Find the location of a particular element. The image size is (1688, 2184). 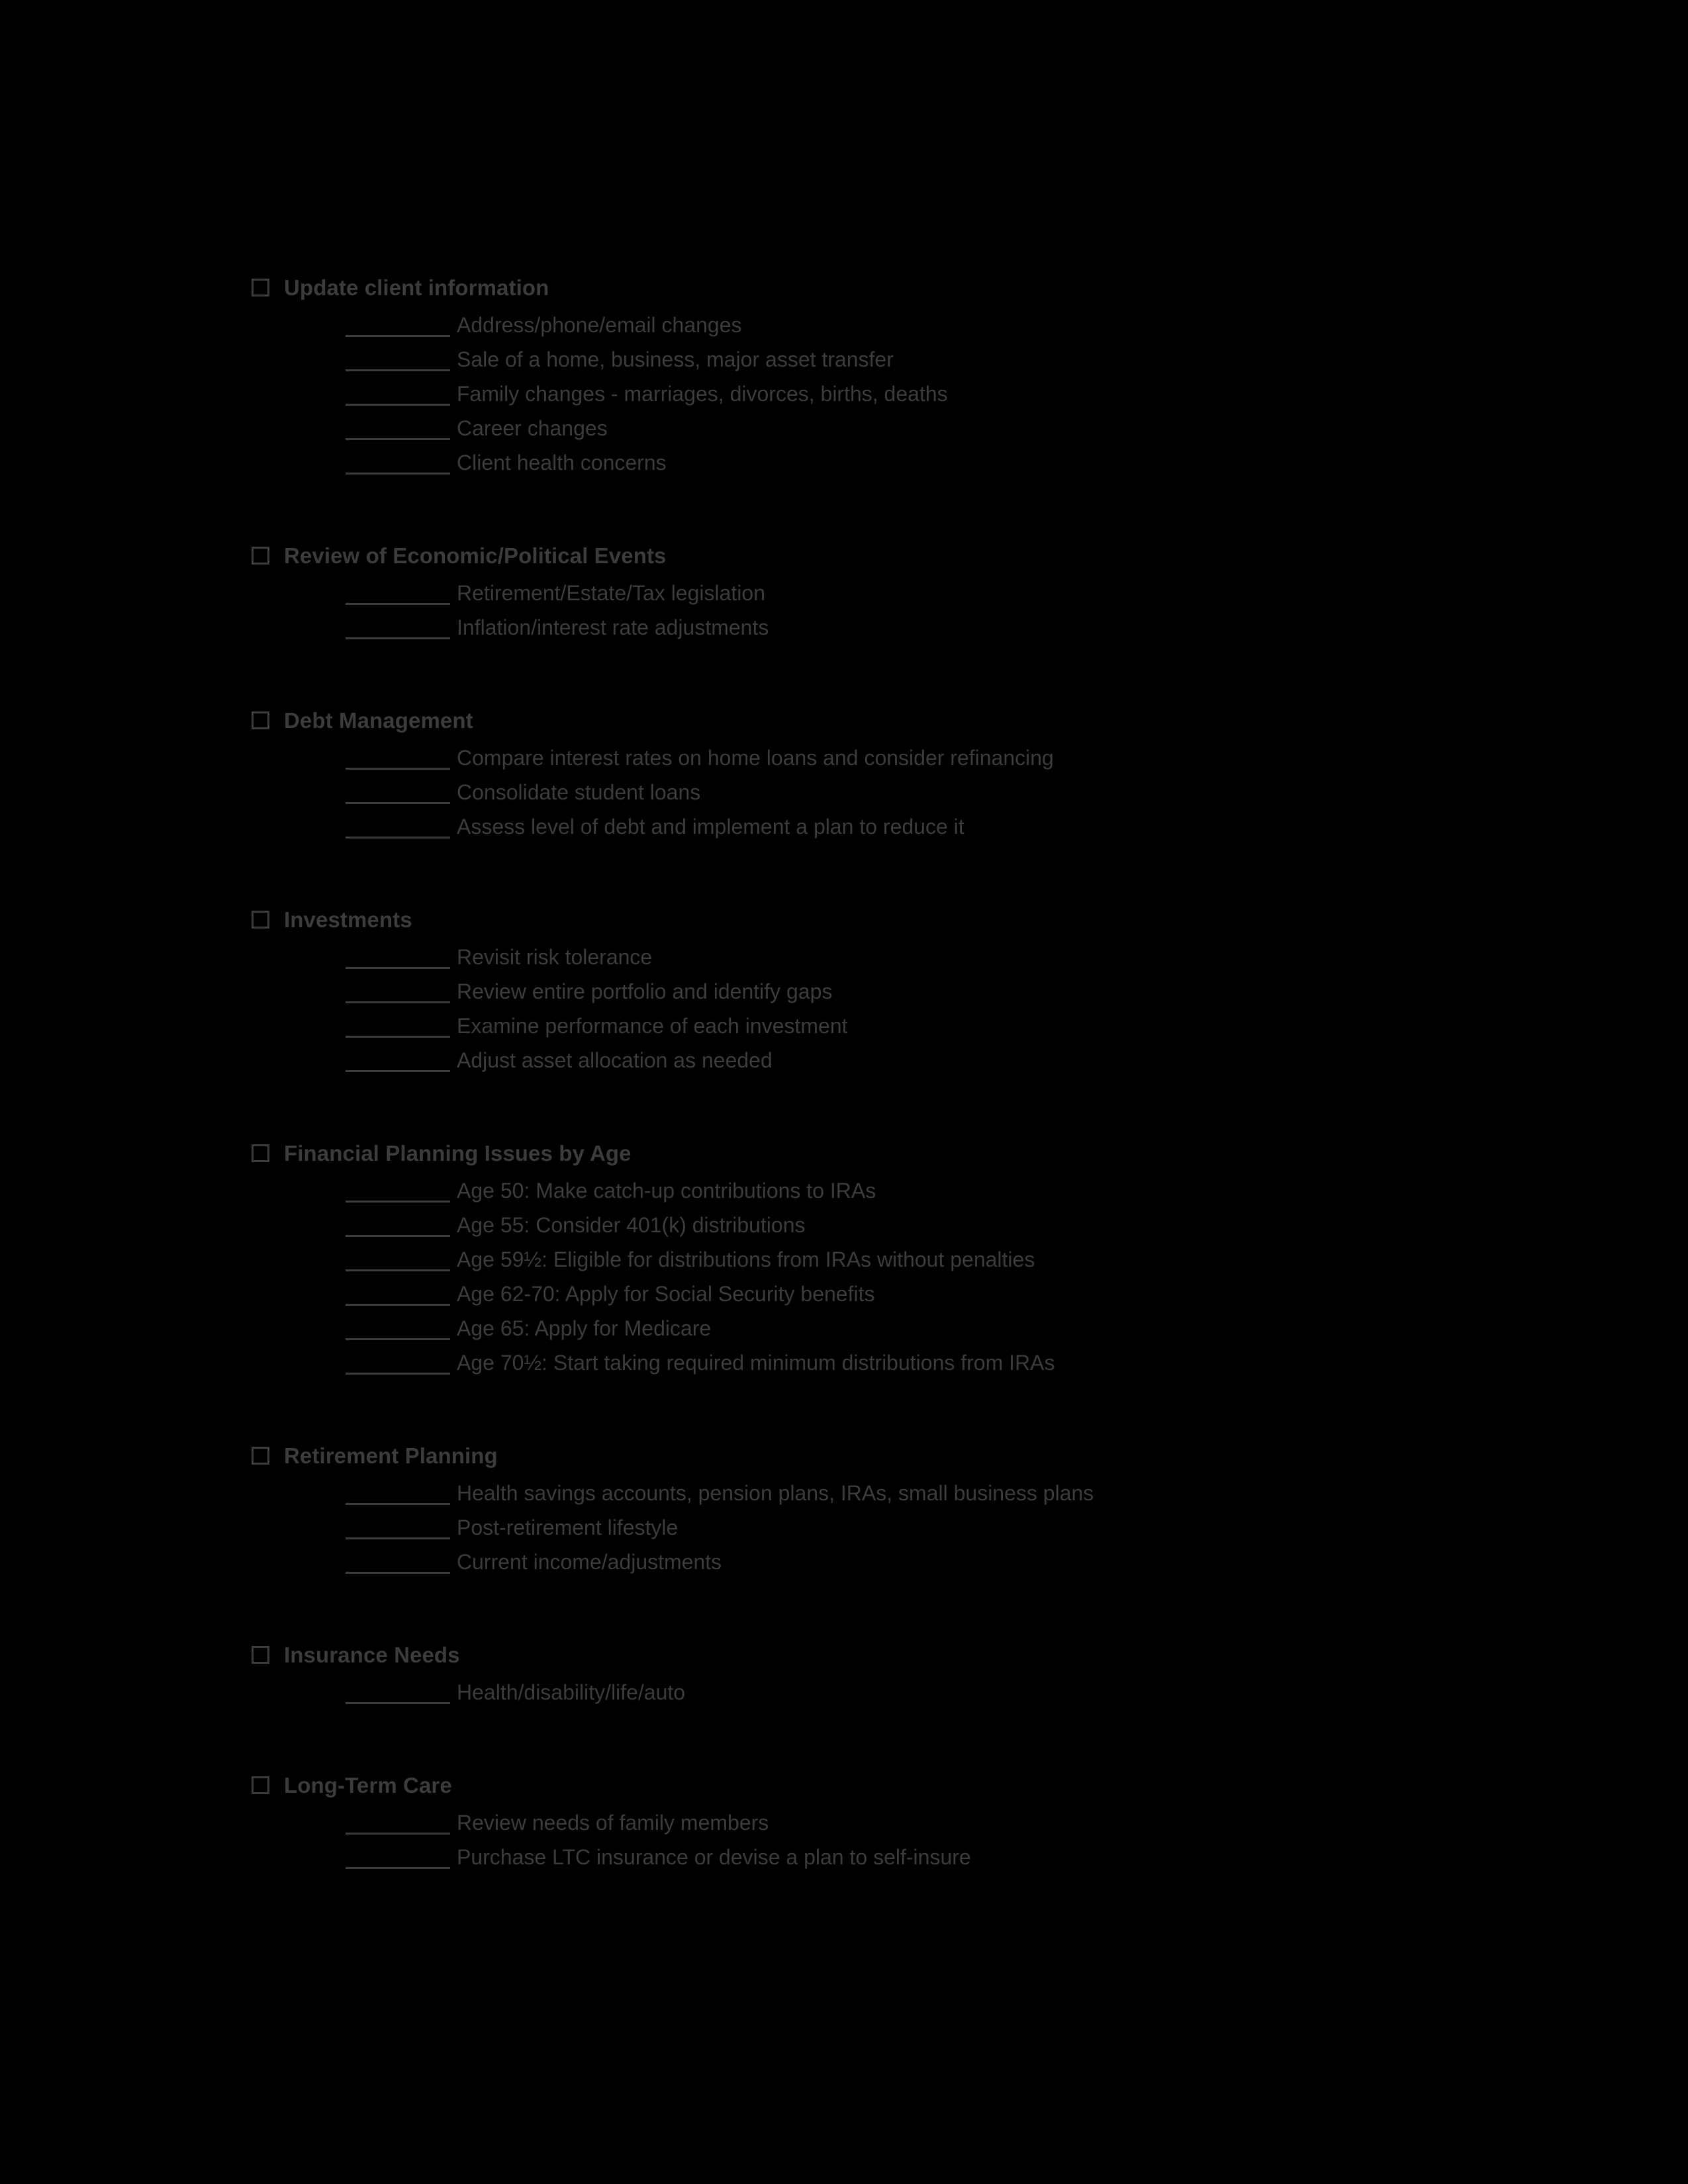

section-title: Financial Planning Issues by Age is located at coordinates (458, 1153).